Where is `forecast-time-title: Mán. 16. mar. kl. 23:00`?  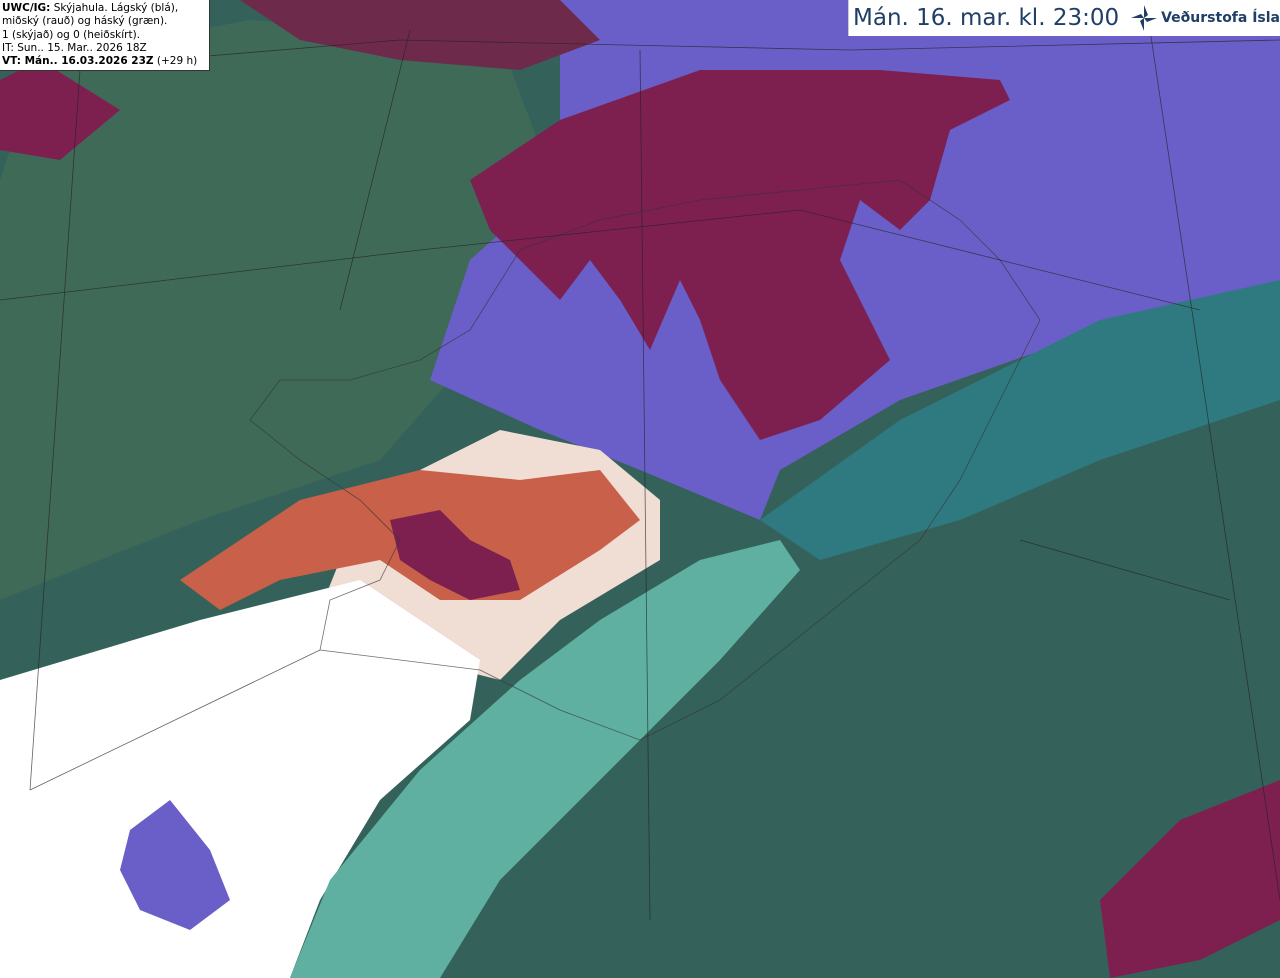
forecast-time-title: Mán. 16. mar. kl. 23:00 is located at coordinates (986, 18).